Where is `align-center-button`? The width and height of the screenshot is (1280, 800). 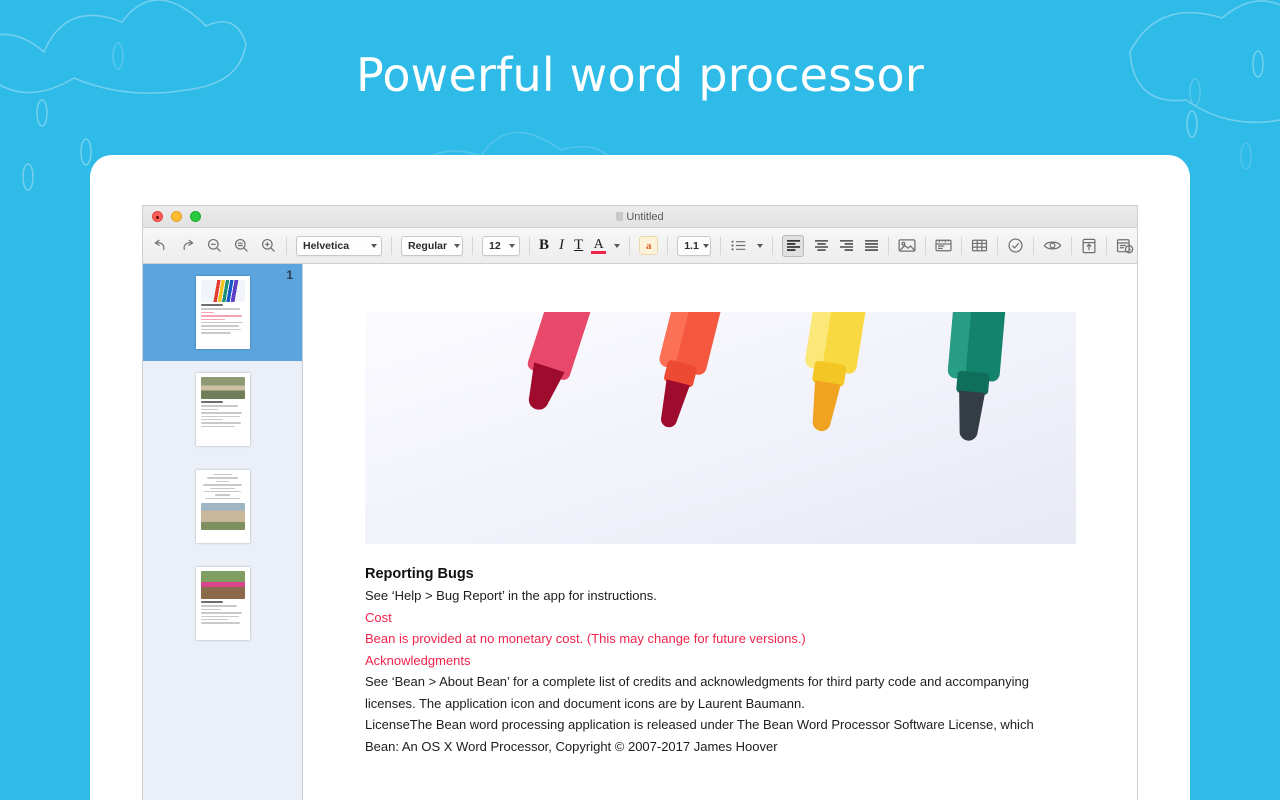 align-center-button is located at coordinates (821, 246).